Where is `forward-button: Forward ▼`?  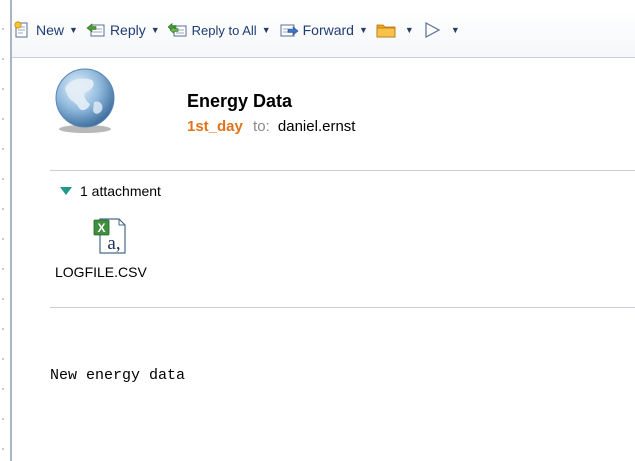
forward-button: Forward ▼ is located at coordinates (323, 30).